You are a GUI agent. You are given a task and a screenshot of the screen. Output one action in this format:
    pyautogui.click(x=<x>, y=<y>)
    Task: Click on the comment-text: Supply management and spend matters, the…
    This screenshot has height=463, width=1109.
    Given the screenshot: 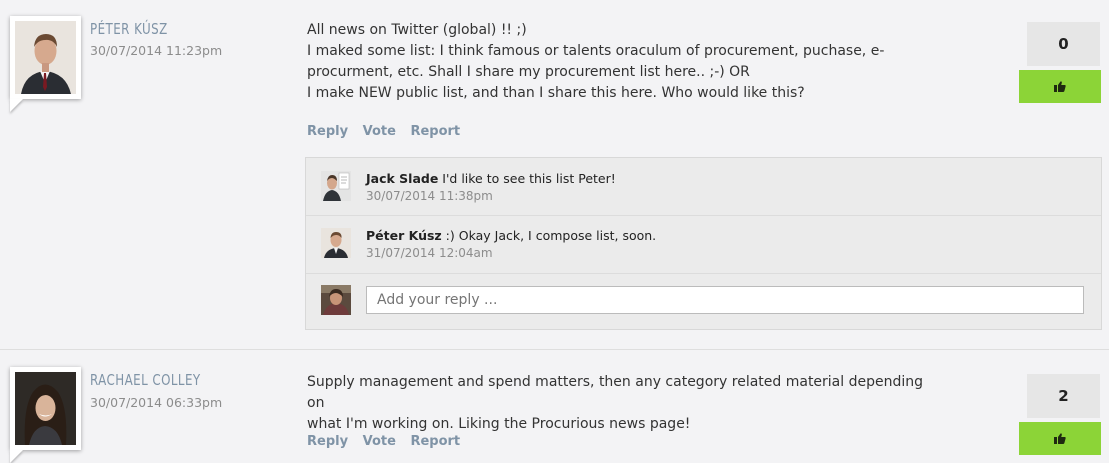 What is the action you would take?
    pyautogui.click(x=617, y=403)
    